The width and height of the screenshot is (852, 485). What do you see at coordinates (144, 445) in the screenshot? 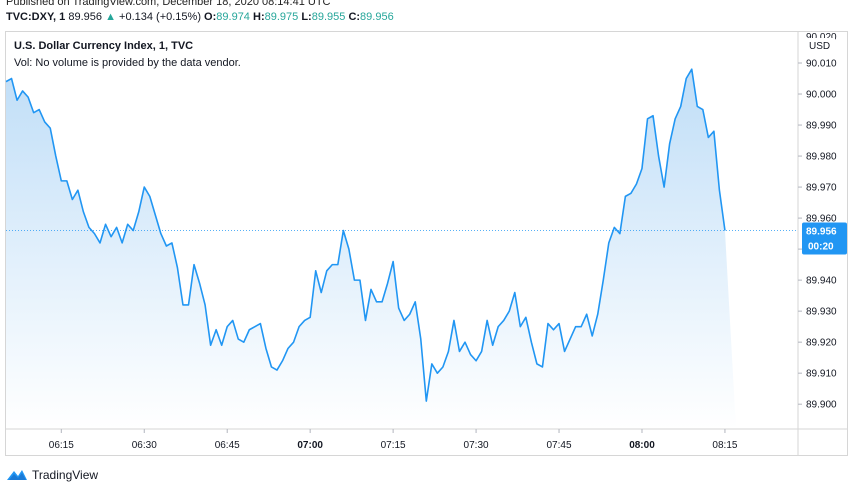
I see `x-tick-label: 06:30` at bounding box center [144, 445].